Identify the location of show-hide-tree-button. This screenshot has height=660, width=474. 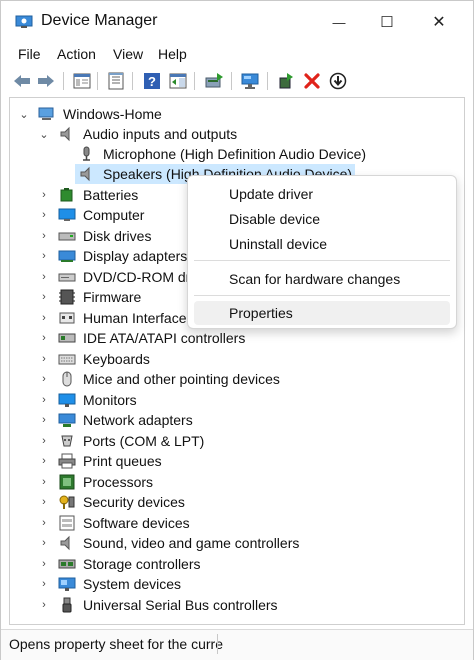
(82, 81).